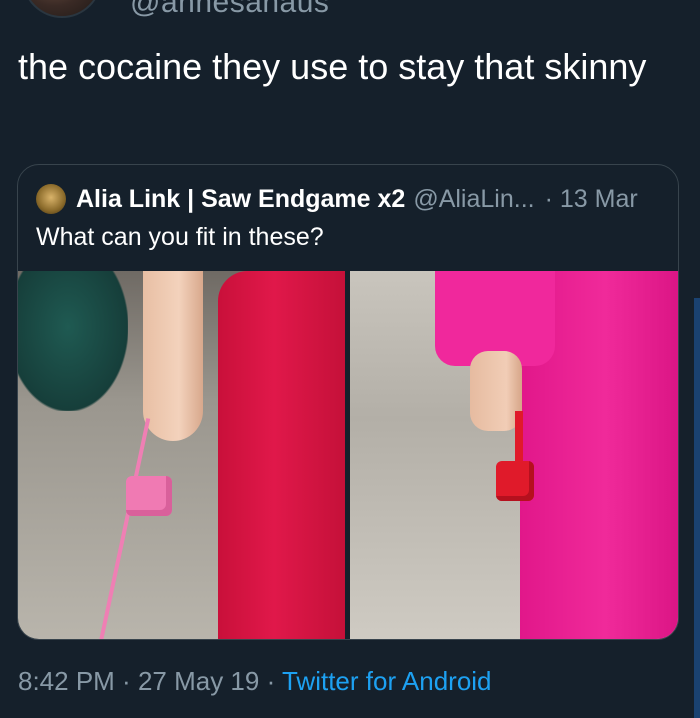 Image resolution: width=700 pixels, height=718 pixels. I want to click on pink-mini-bag, so click(149, 496).